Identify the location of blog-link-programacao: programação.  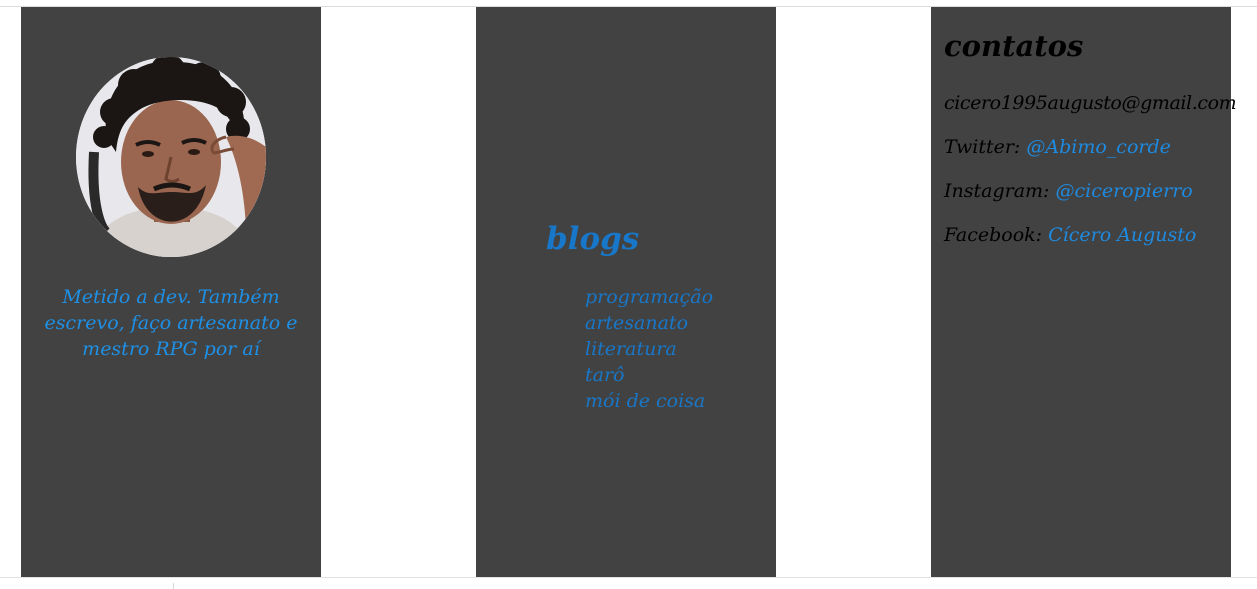
(649, 297).